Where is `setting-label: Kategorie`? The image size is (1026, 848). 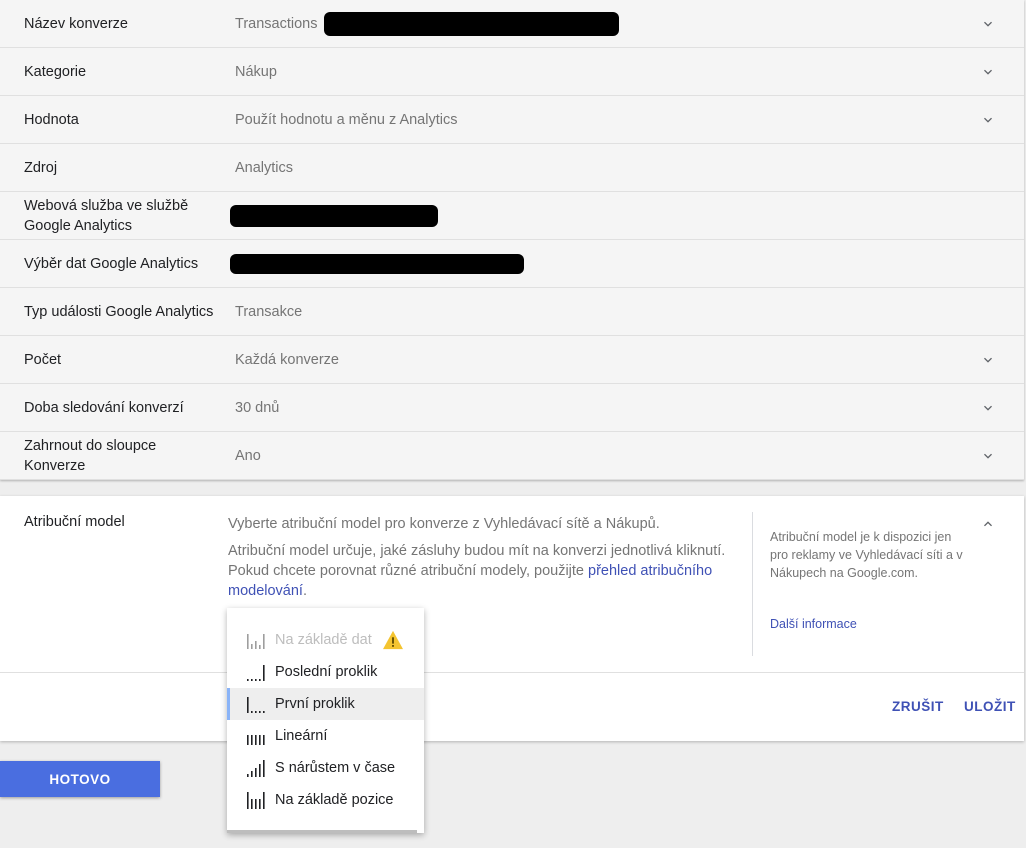
setting-label: Kategorie is located at coordinates (55, 71).